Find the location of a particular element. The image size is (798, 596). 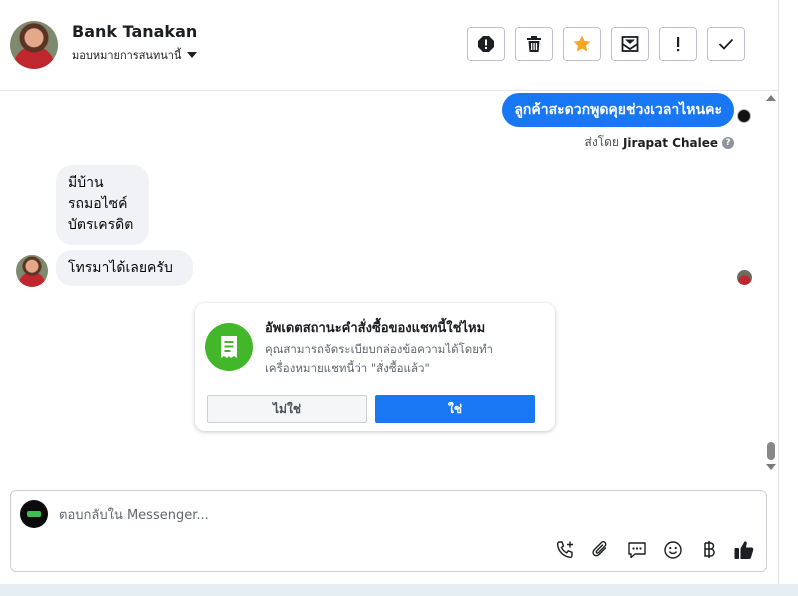

scrollbar-thumb is located at coordinates (771, 451).